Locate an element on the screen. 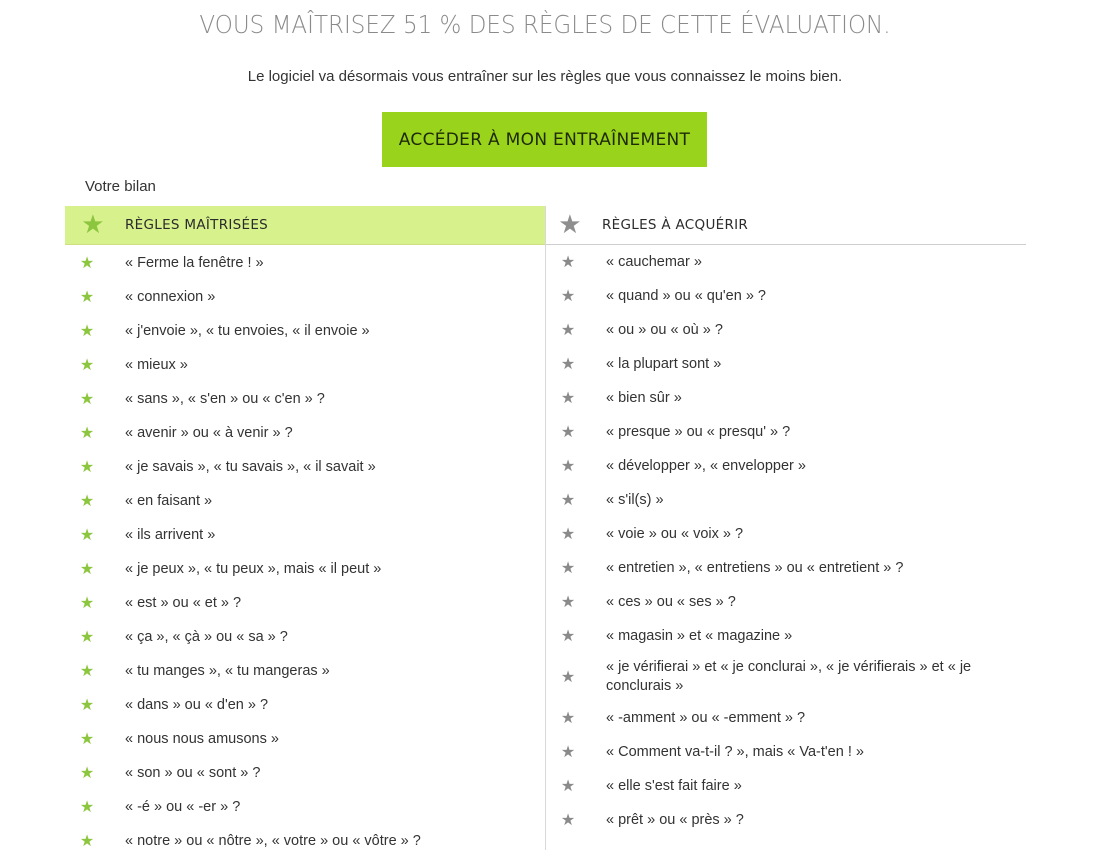  start-training-button: ACCÉDER À MON ENTRAÎNEMENT is located at coordinates (544, 139).